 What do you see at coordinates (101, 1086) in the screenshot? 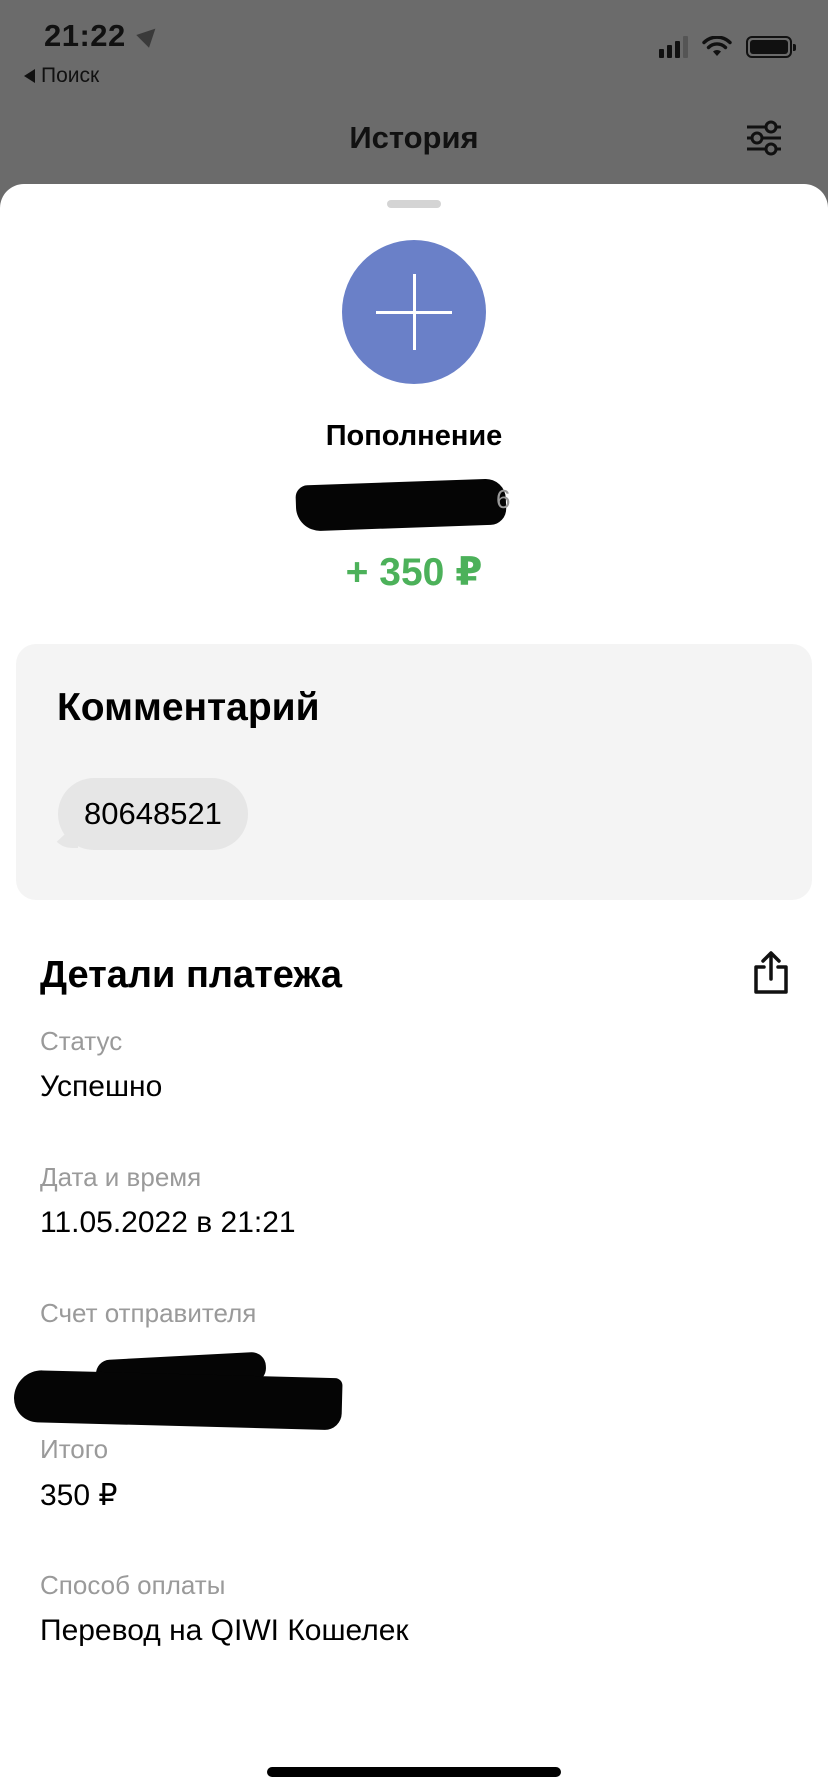
I see `status-value: Успешно` at bounding box center [101, 1086].